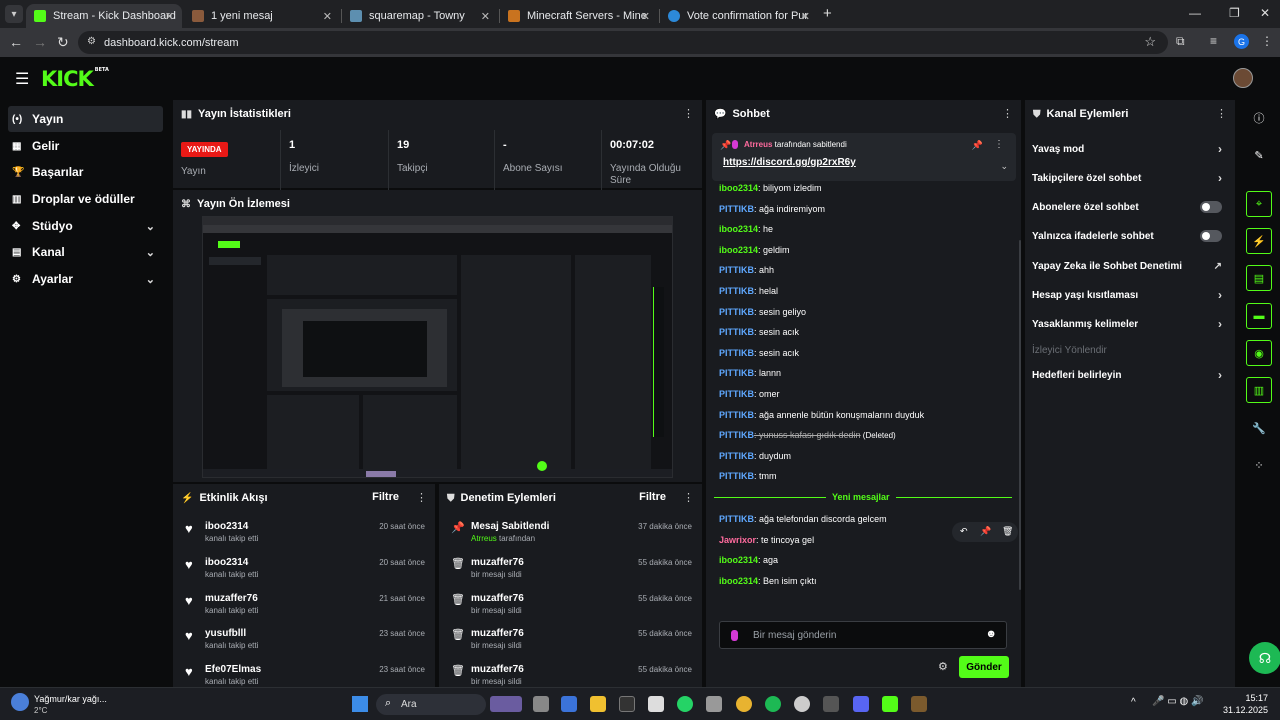 The height and width of the screenshot is (720, 1280). Describe the element at coordinates (964, 531) in the screenshot. I see `undo-icon: ↶` at that location.